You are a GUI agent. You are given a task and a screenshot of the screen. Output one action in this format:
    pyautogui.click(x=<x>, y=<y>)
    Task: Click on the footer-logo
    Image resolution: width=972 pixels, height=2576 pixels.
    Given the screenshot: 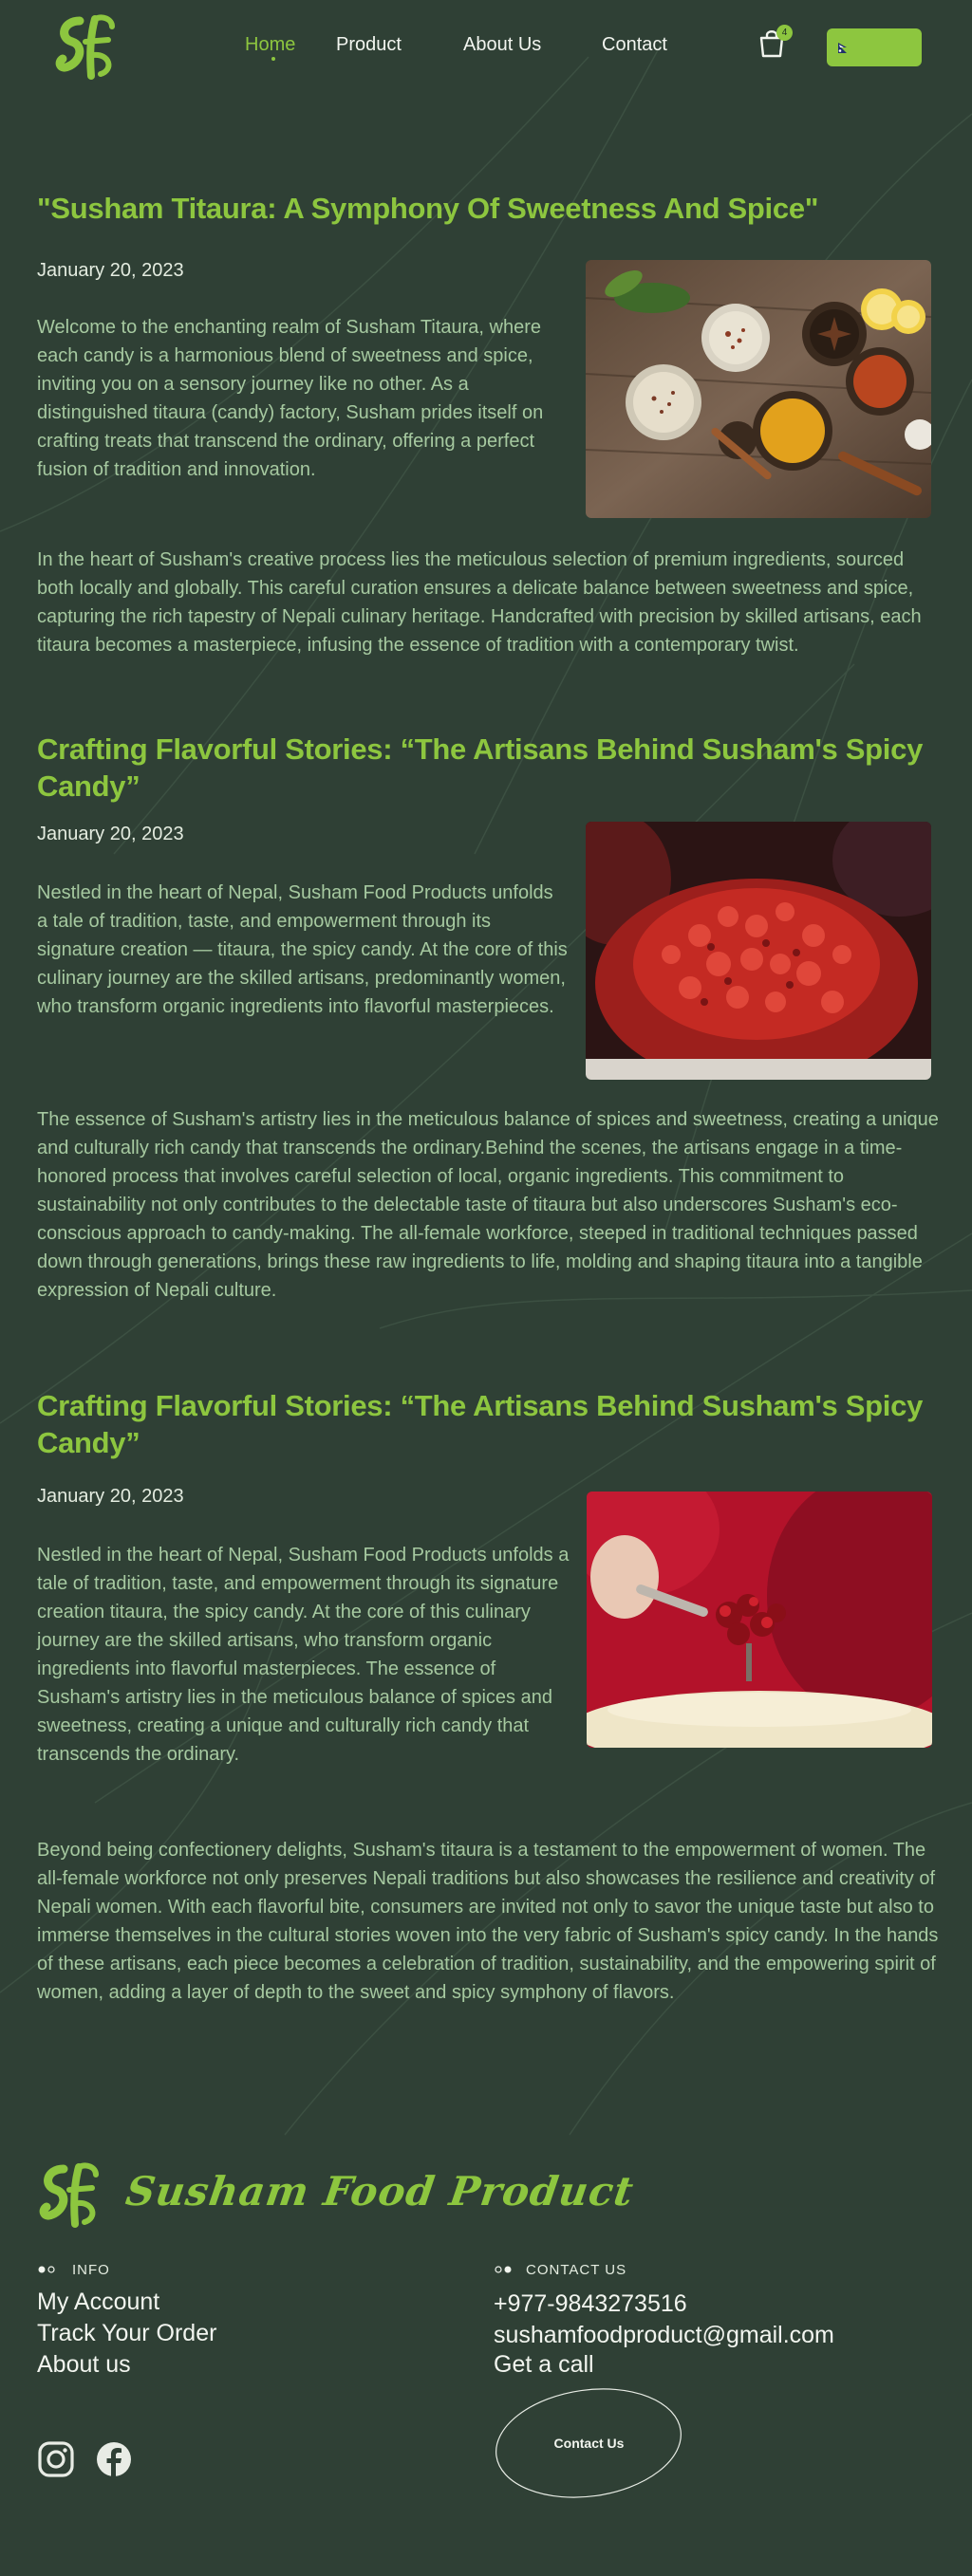 What is the action you would take?
    pyautogui.click(x=70, y=2195)
    